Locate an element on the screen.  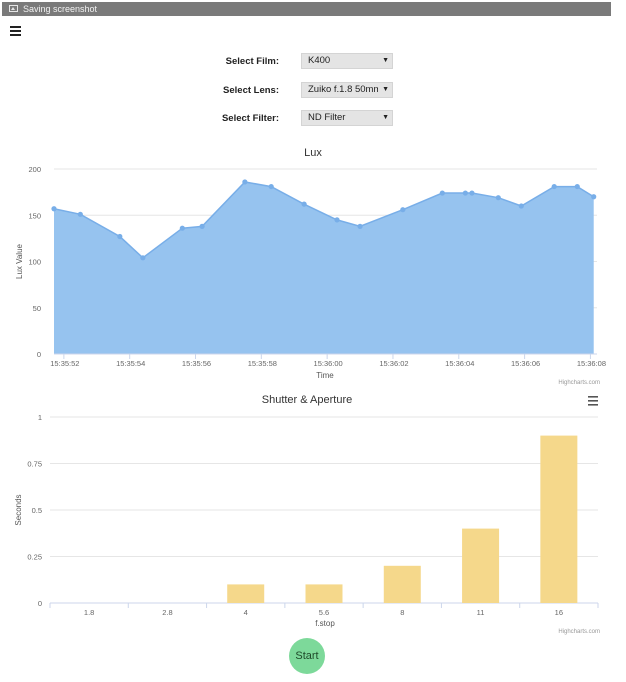
lens-select-value: Zuiko f.1.8 50mm is located at coordinates (343, 89).